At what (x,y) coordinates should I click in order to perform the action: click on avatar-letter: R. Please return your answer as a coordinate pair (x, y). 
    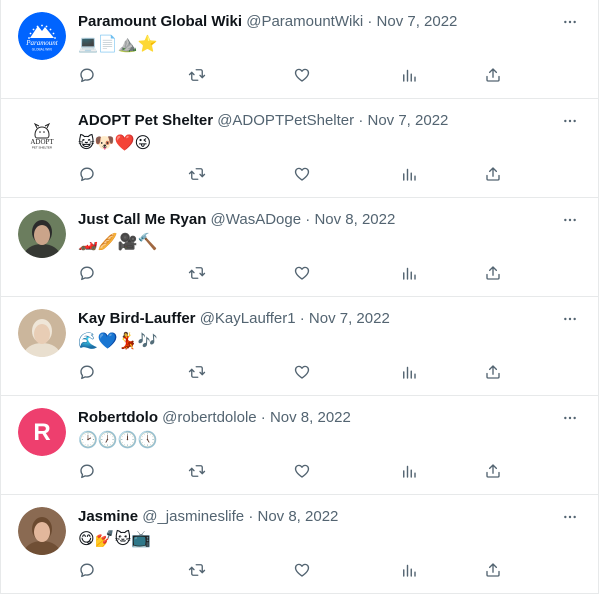
    Looking at the image, I should click on (41, 432).